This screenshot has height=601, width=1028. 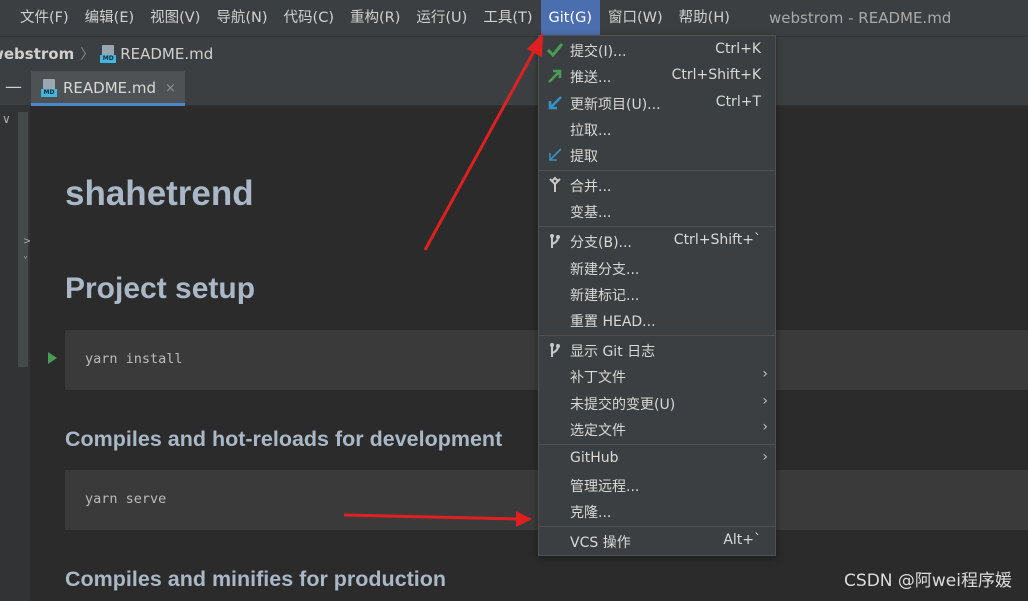 I want to click on heading-dev: Compiles and hot-reloads for development, so click(x=284, y=439).